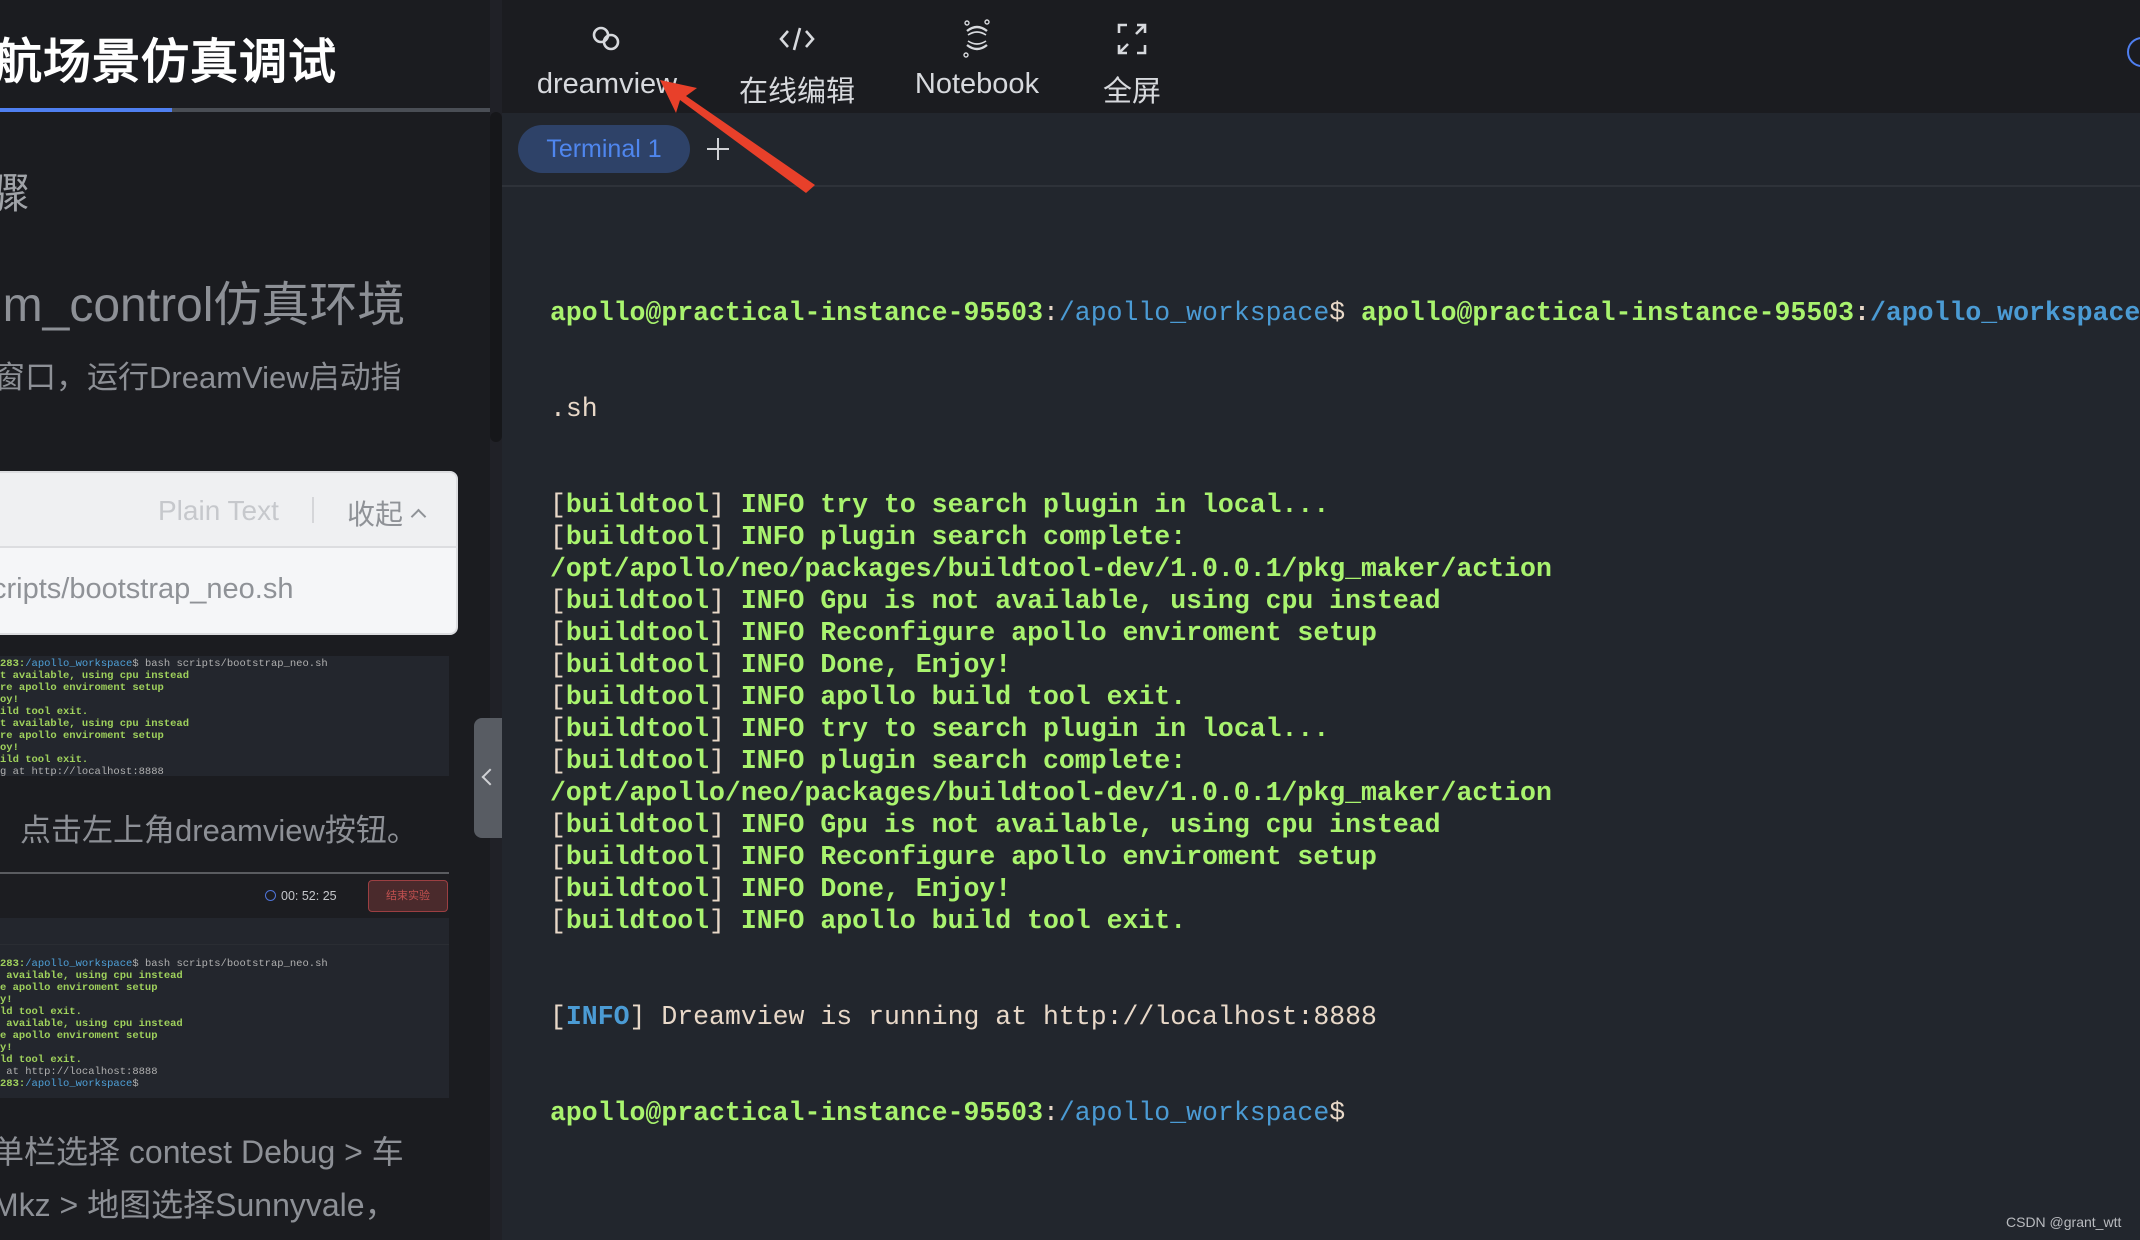 The height and width of the screenshot is (1240, 2140). Describe the element at coordinates (270, 895) in the screenshot. I see `clock-icon` at that location.